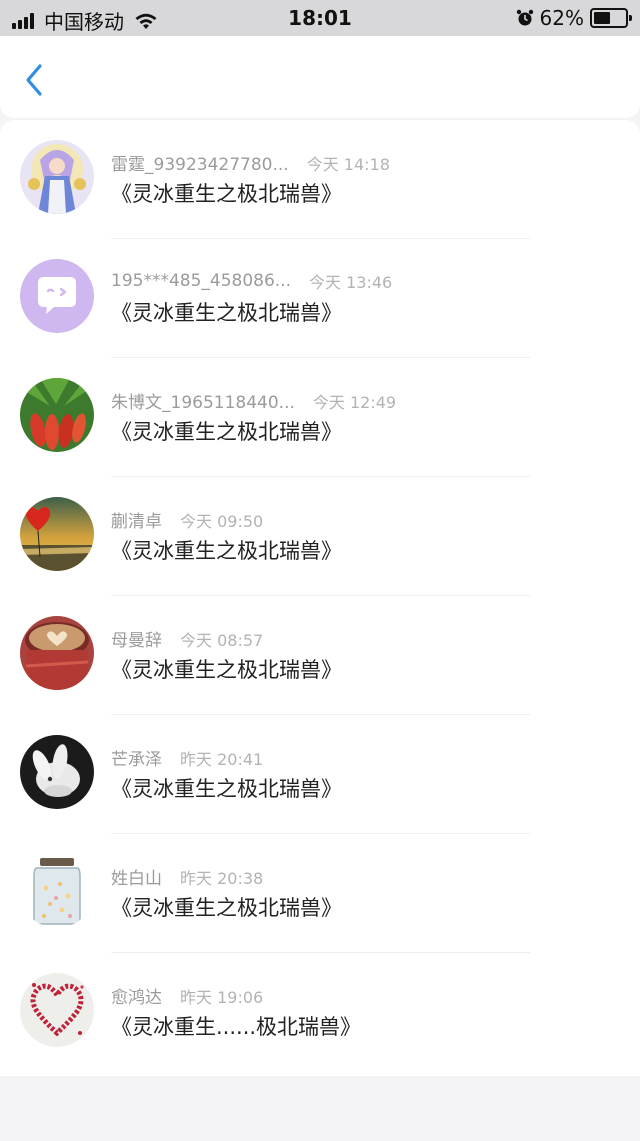 The width and height of the screenshot is (640, 1141). I want to click on anime-character-avatar, so click(57, 177).